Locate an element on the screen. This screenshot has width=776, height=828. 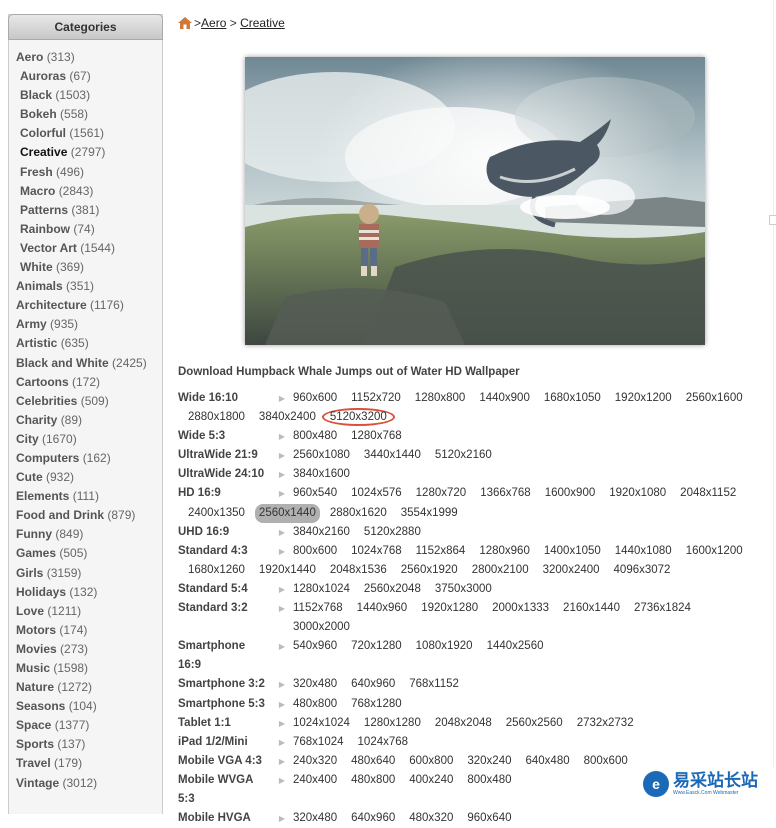
sidebar-item-seasons: Seasons (104) is located at coordinates (85, 706).